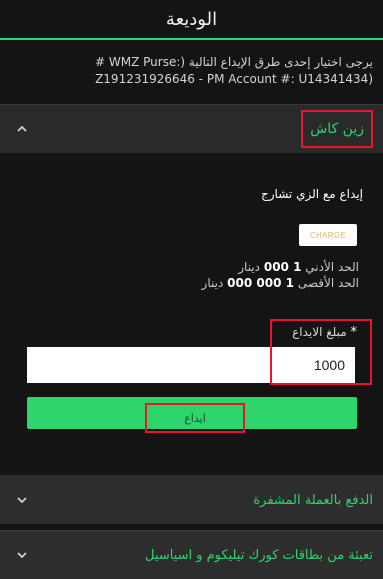  What do you see at coordinates (260, 283) in the screenshot?
I see `max-limit-value: 1 000 000` at bounding box center [260, 283].